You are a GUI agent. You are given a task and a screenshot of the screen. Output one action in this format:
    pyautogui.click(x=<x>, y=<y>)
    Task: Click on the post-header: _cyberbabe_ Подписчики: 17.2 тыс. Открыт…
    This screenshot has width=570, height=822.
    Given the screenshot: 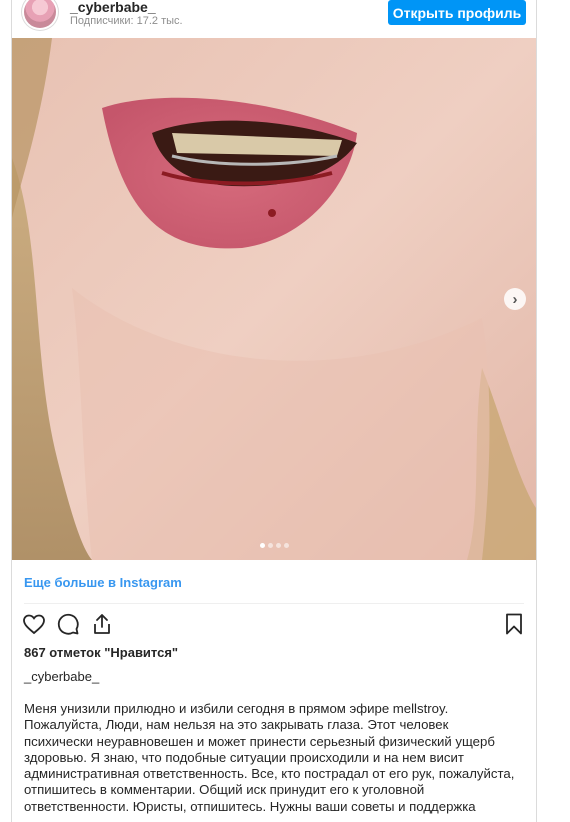 What is the action you would take?
    pyautogui.click(x=274, y=19)
    